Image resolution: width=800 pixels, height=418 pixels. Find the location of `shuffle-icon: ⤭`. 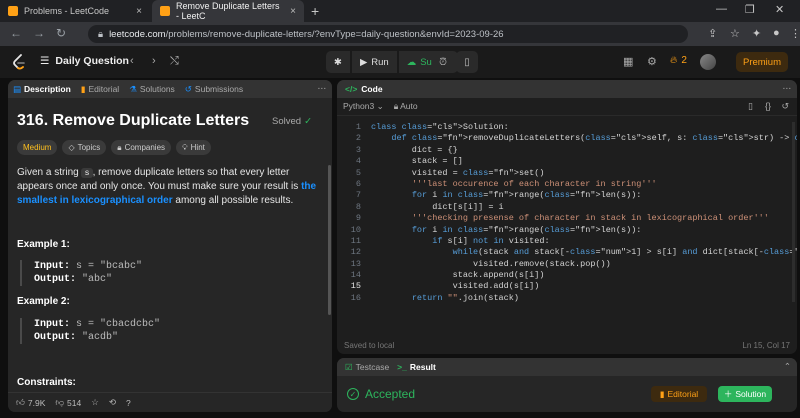

shuffle-icon: ⤭ is located at coordinates (174, 61).